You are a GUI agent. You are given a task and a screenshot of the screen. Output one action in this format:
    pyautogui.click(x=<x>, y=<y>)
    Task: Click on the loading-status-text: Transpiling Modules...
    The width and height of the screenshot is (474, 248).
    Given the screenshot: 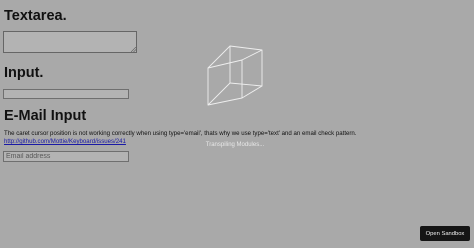 What is the action you would take?
    pyautogui.click(x=235, y=145)
    